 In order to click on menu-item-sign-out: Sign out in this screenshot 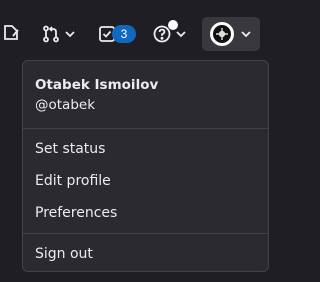, I will do `click(64, 254)`.